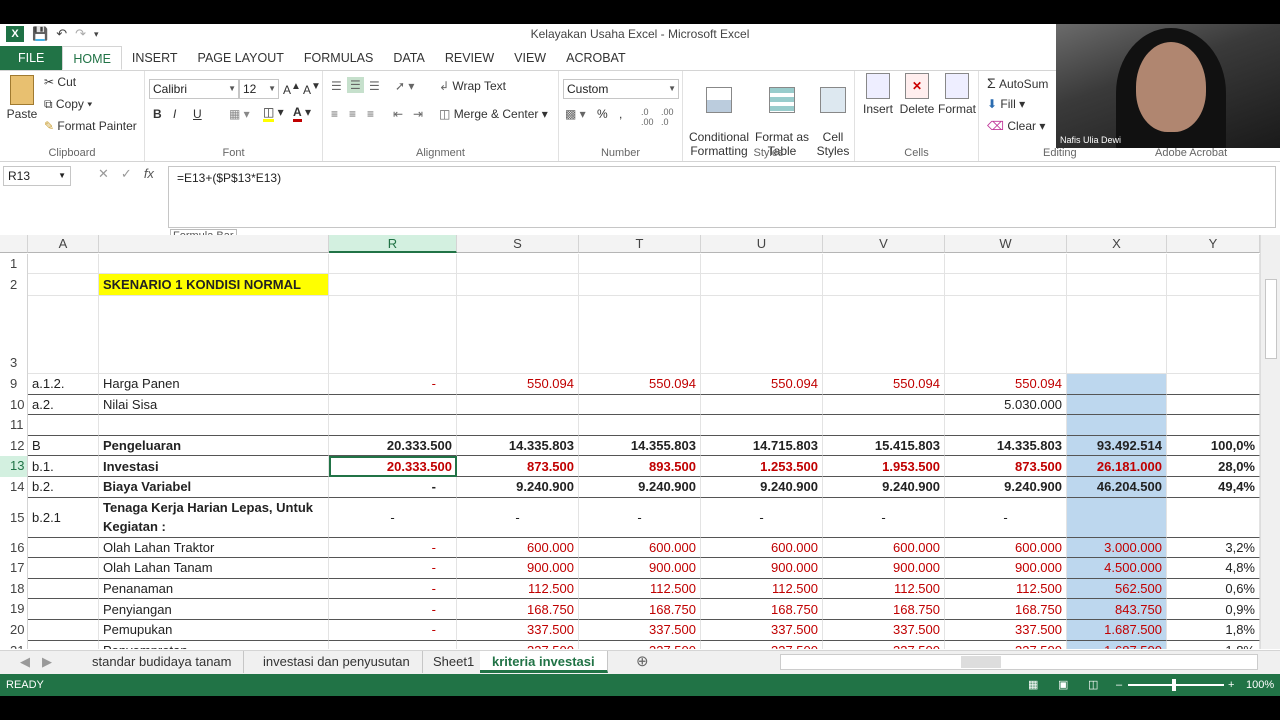  Describe the element at coordinates (1213, 244) in the screenshot. I see `column-header-y: Y` at that location.